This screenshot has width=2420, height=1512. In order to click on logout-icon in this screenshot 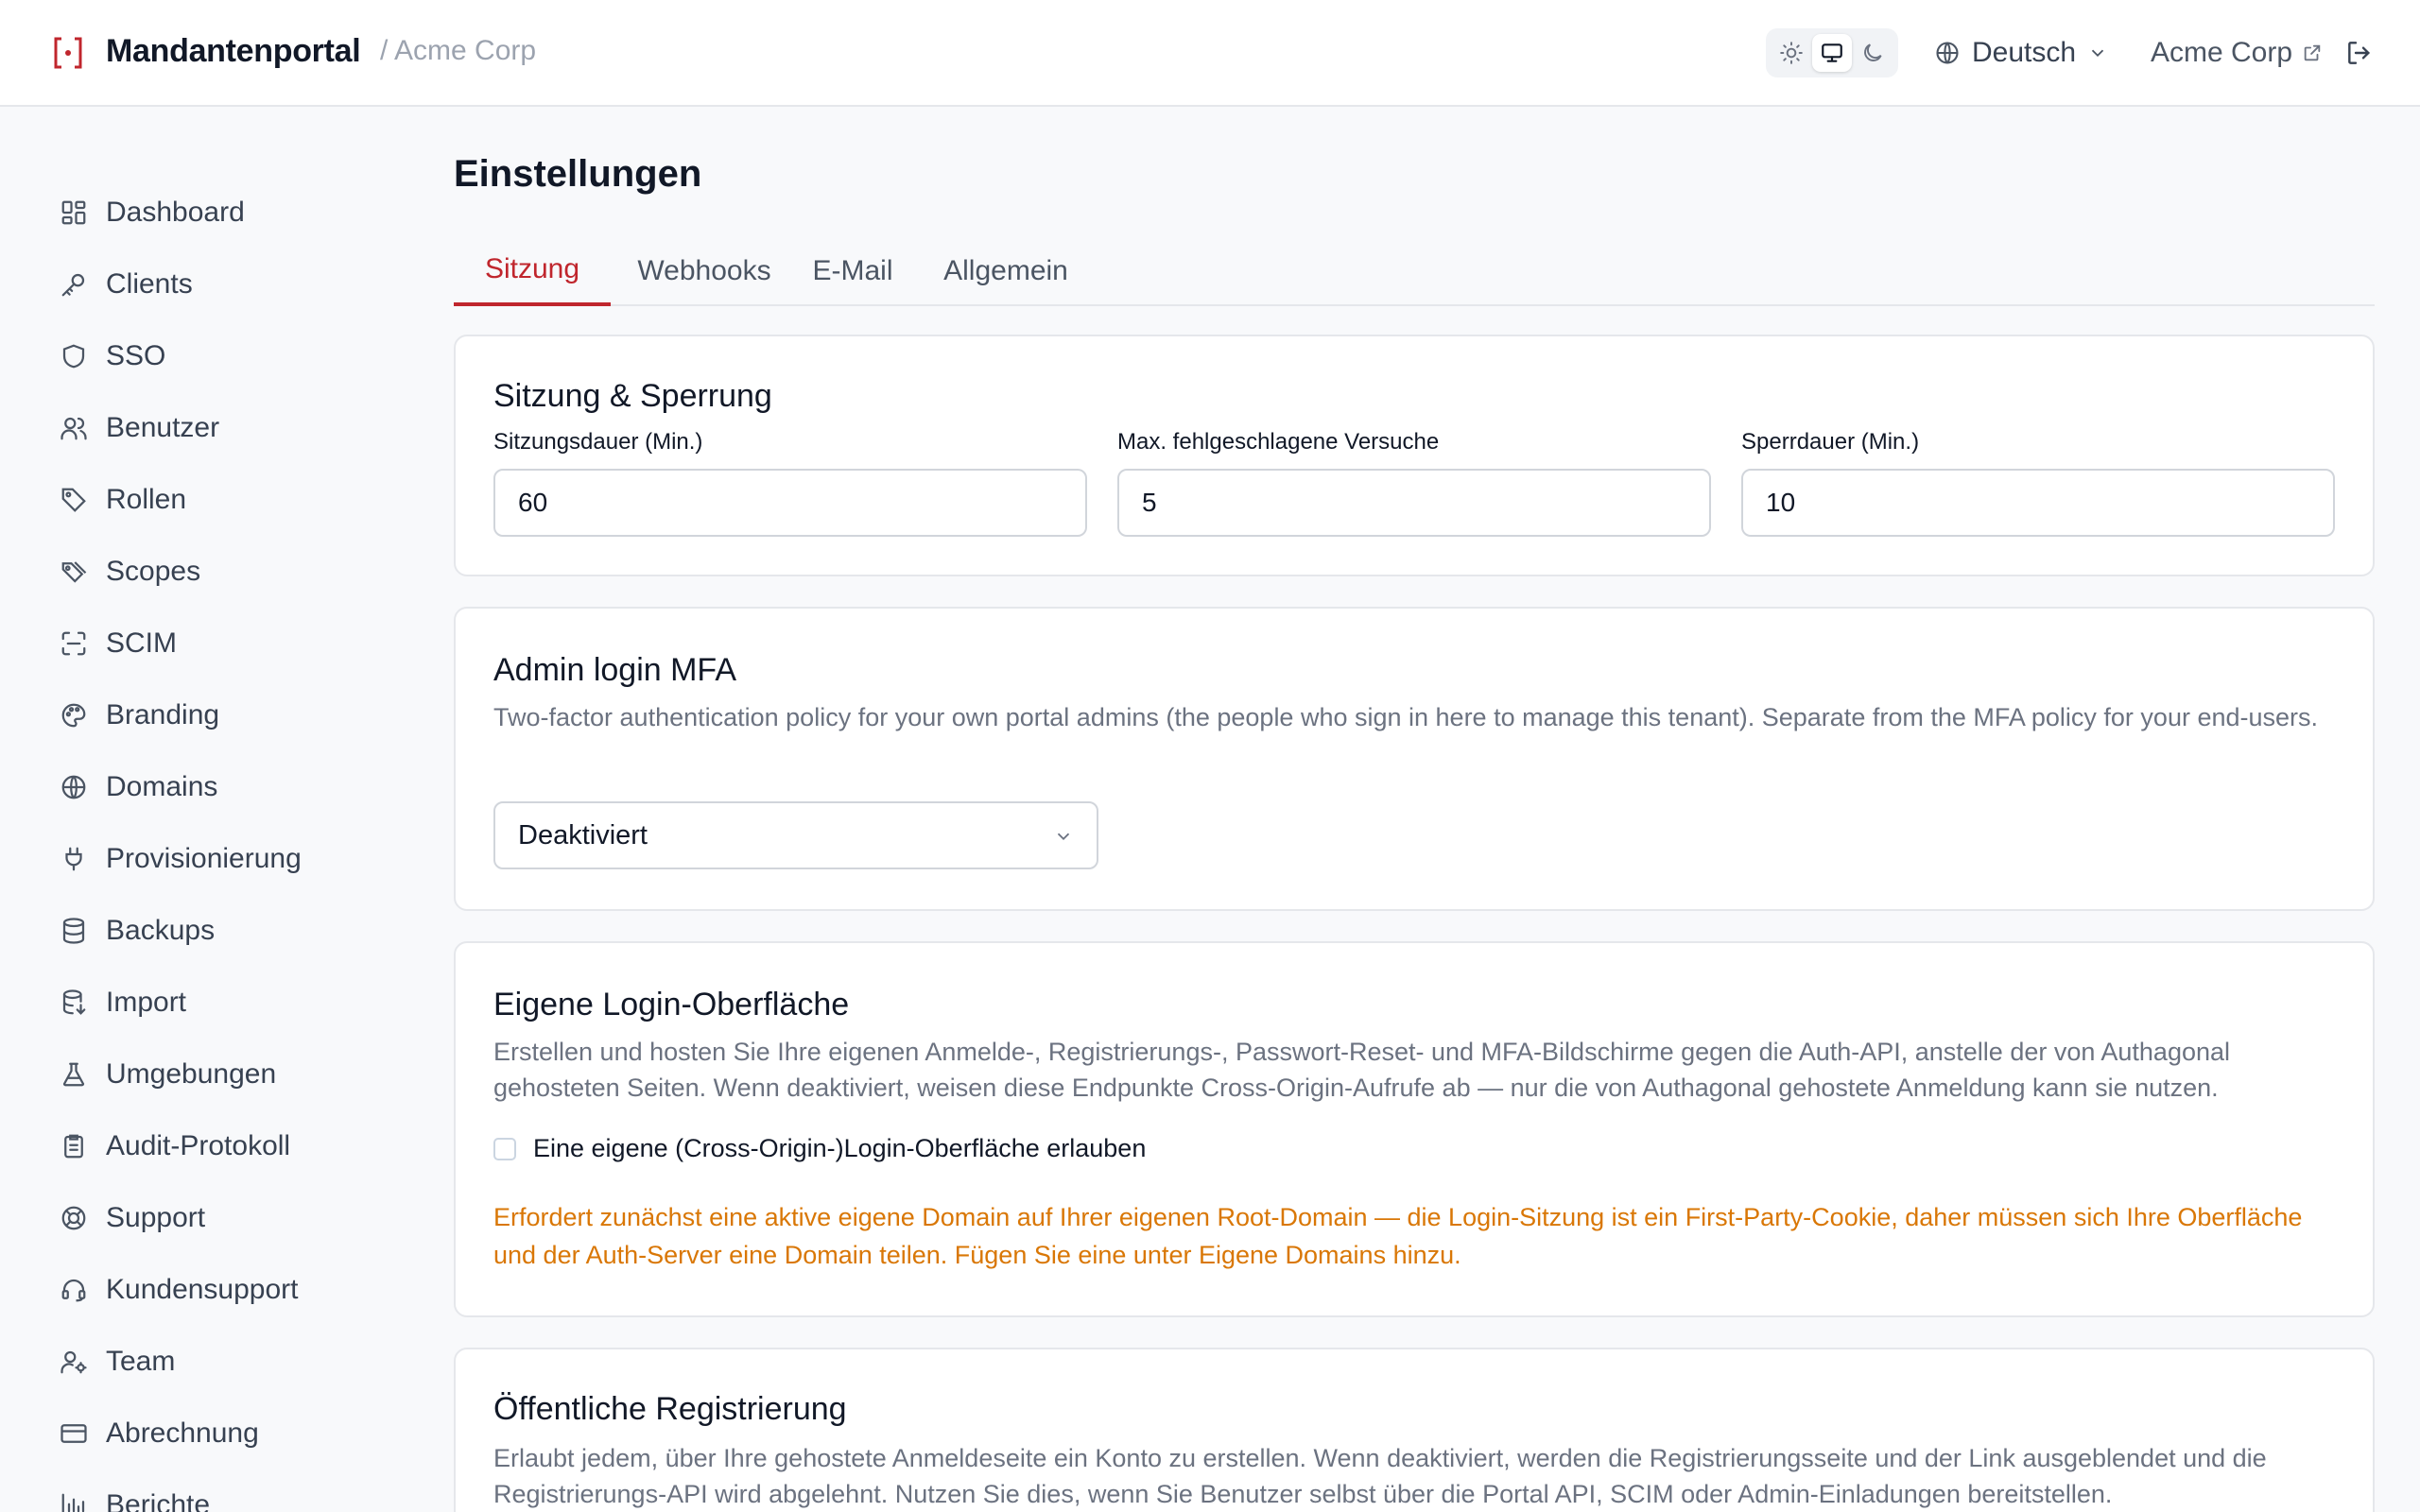, I will do `click(2359, 53)`.